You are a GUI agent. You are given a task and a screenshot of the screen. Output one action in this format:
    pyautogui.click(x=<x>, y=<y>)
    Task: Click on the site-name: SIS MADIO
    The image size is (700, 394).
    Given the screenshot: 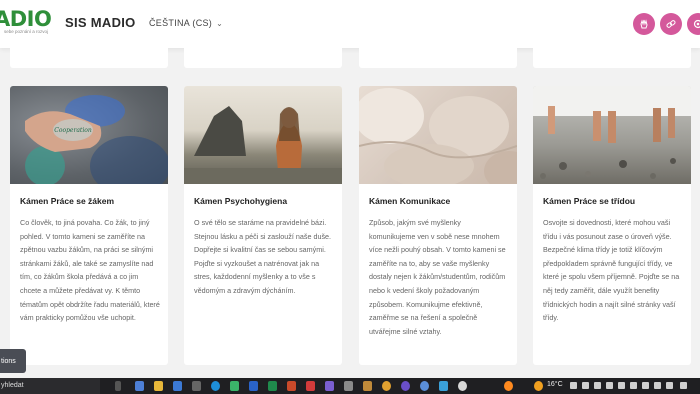 What is the action you would take?
    pyautogui.click(x=100, y=22)
    